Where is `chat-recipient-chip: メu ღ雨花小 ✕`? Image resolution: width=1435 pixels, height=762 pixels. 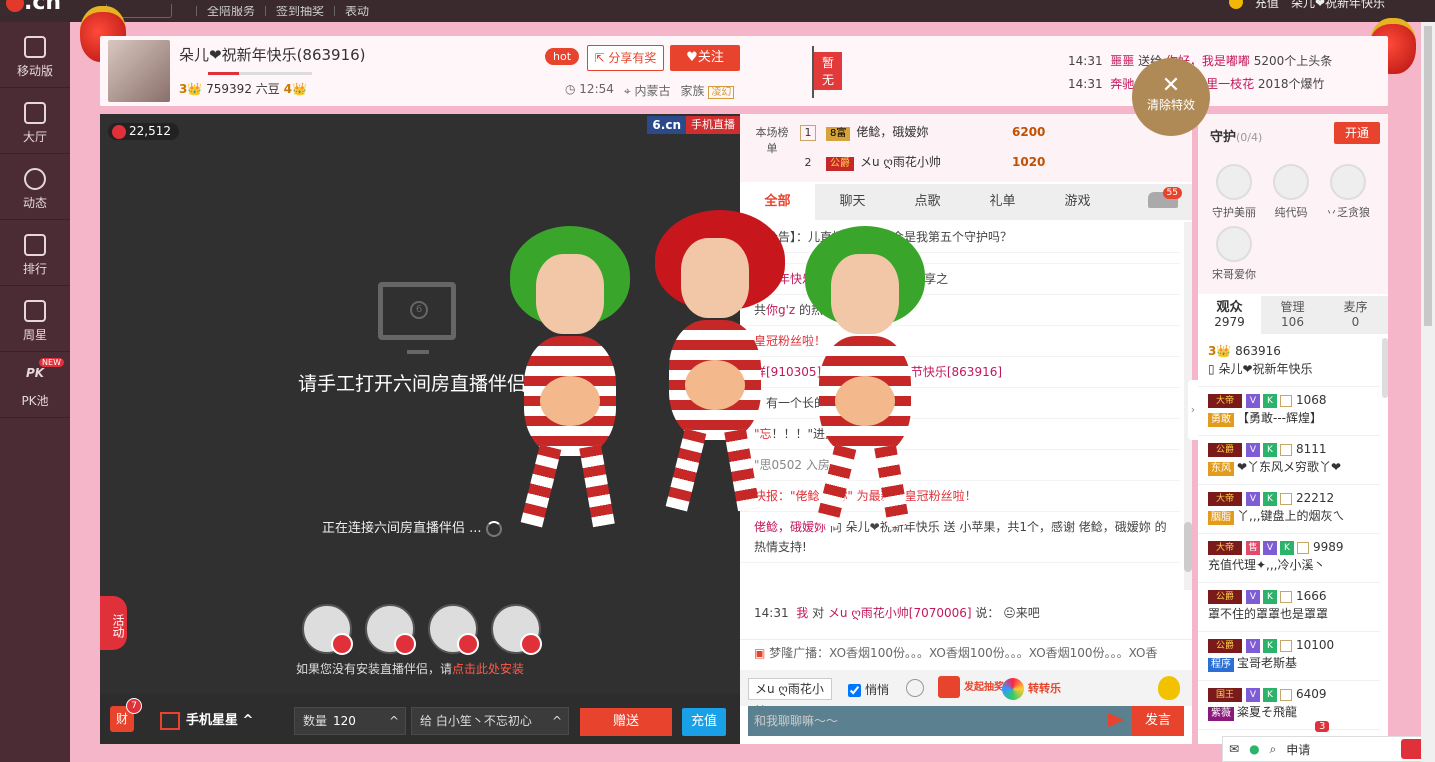
chat-recipient-chip: メu ღ雨花小 ✕ is located at coordinates (790, 697).